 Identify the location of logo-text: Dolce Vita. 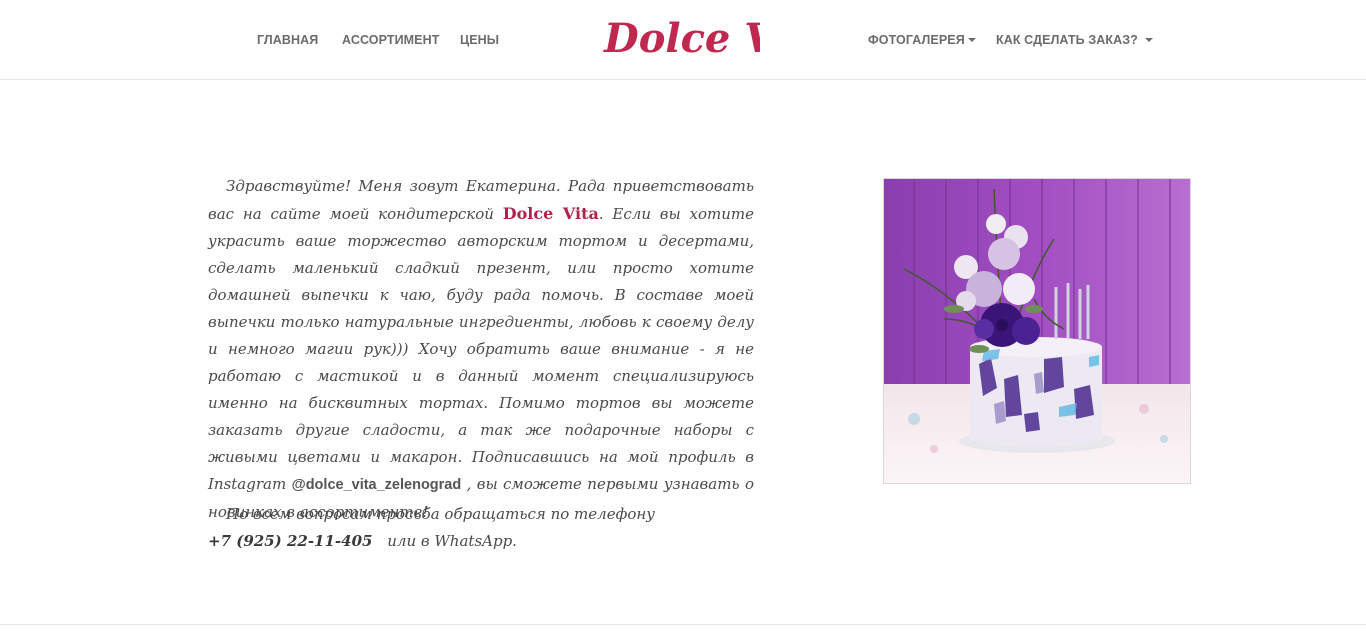
(681, 38).